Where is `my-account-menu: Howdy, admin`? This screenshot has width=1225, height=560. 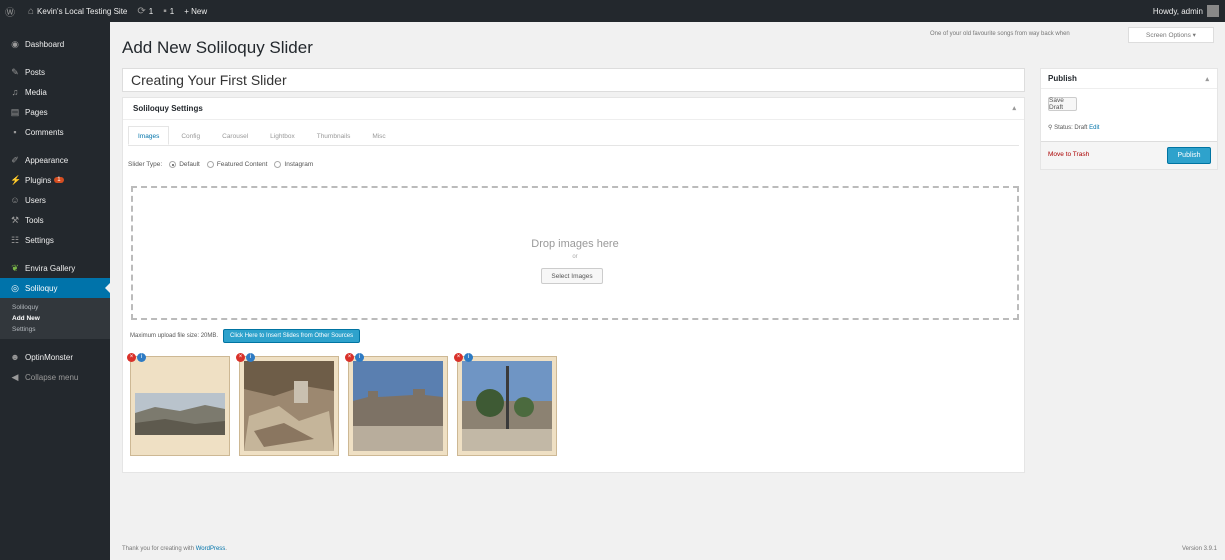
my-account-menu: Howdy, admin is located at coordinates (1189, 11).